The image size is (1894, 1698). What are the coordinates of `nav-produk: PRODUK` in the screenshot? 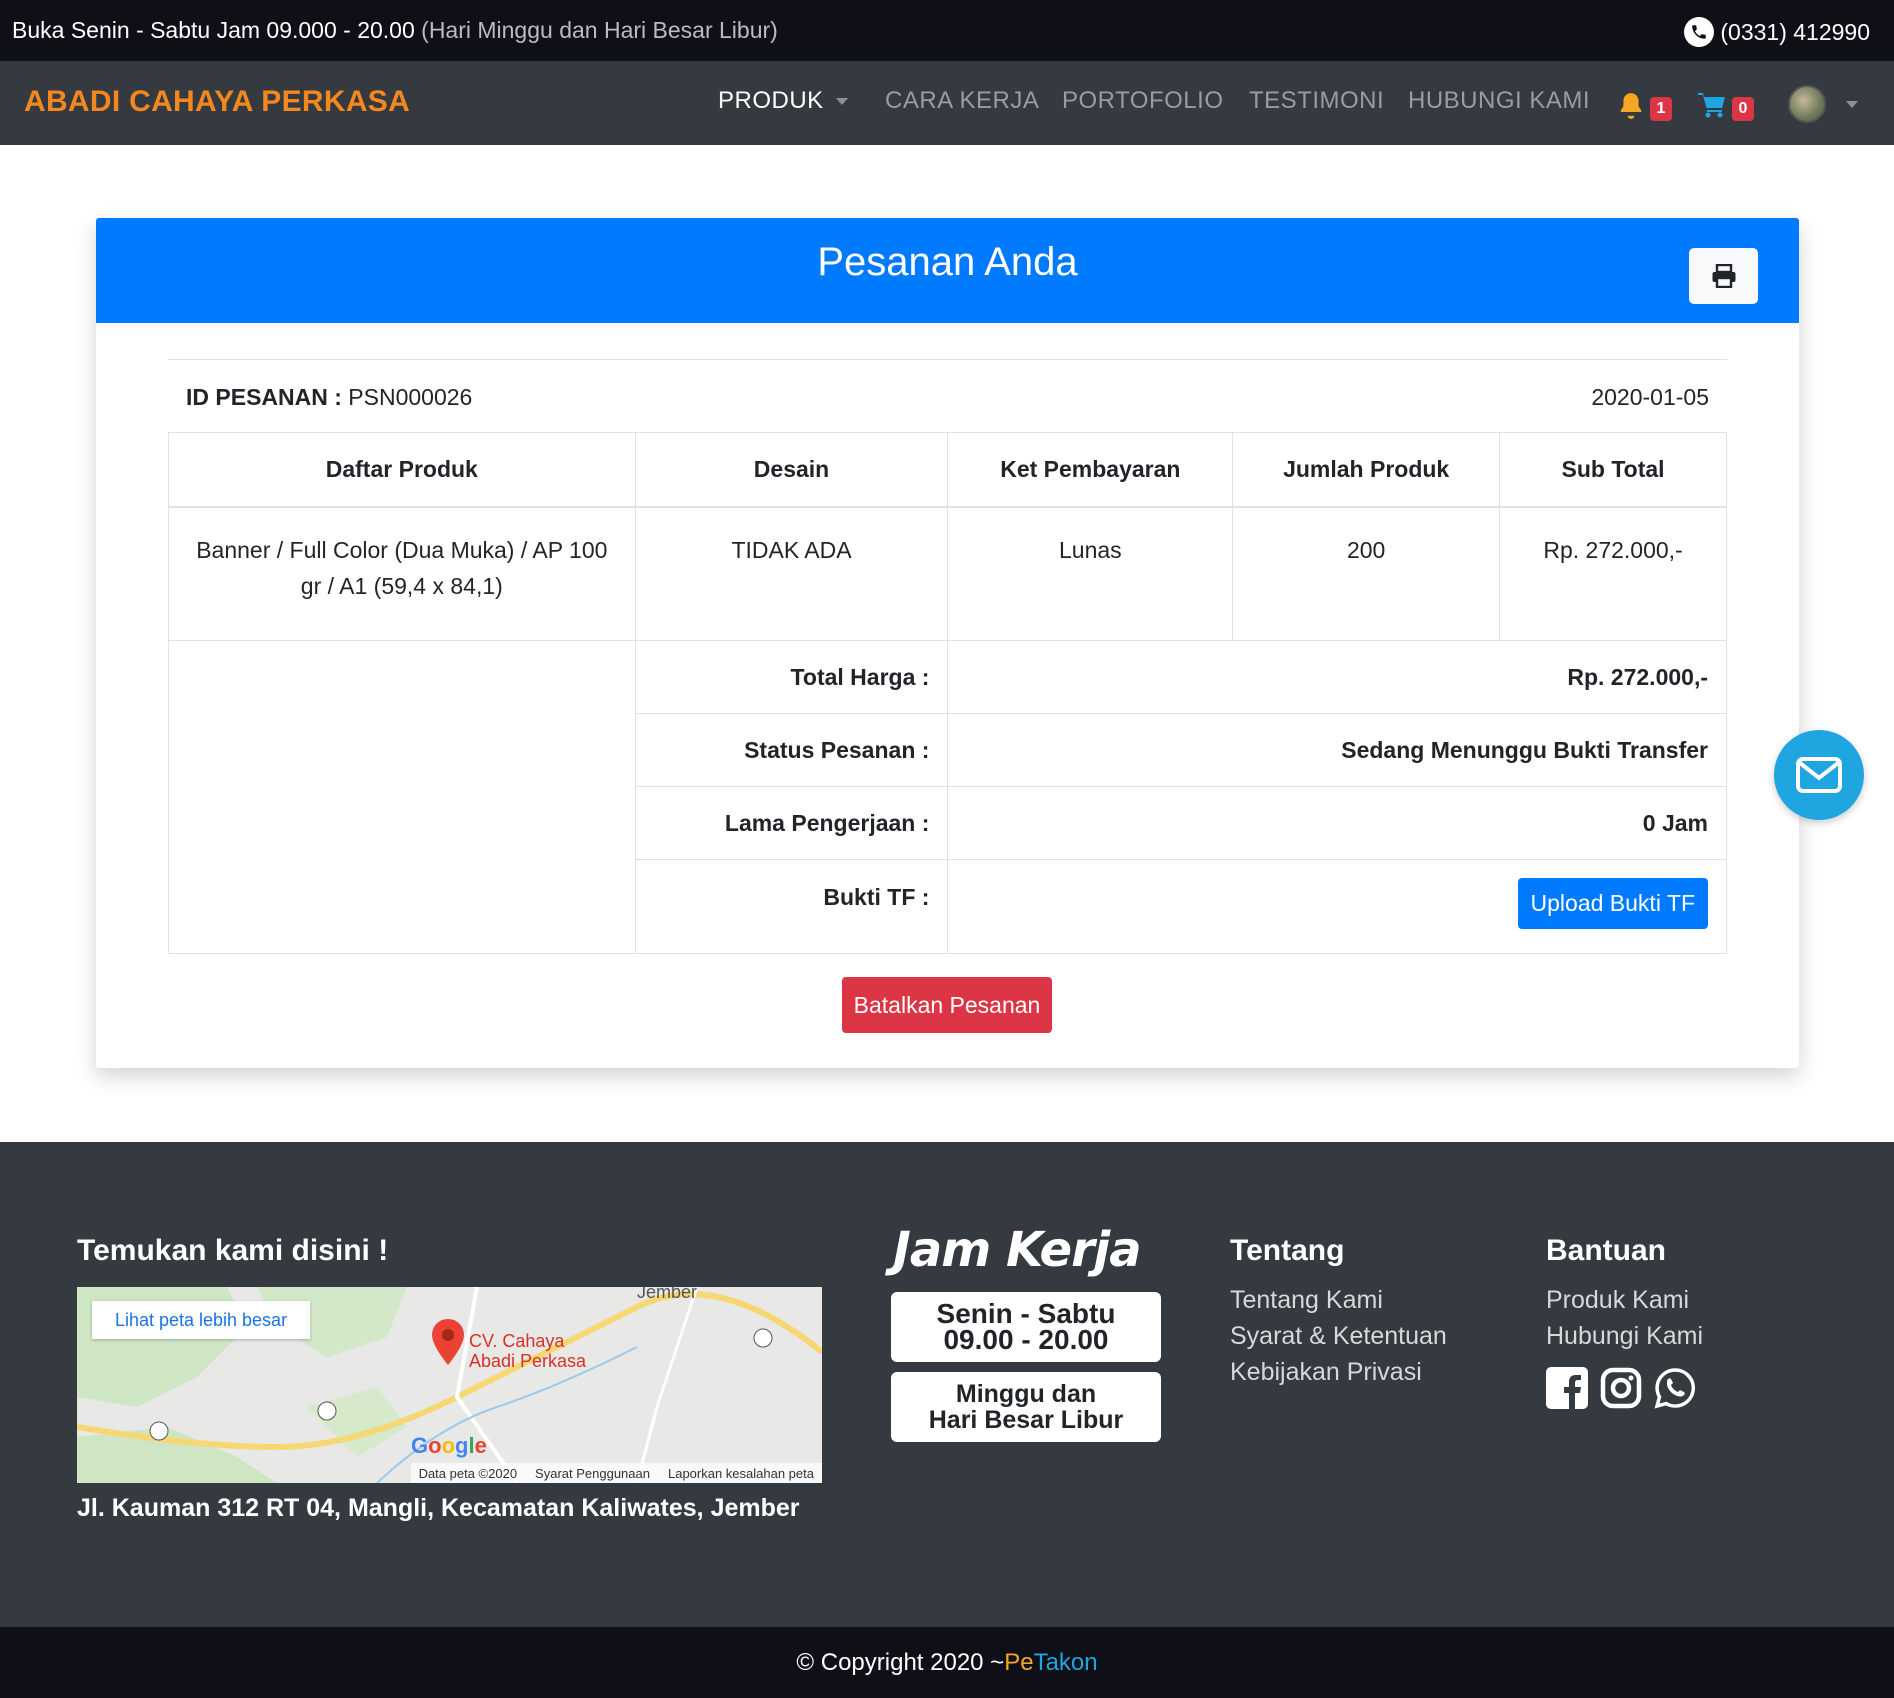 It's located at (783, 101).